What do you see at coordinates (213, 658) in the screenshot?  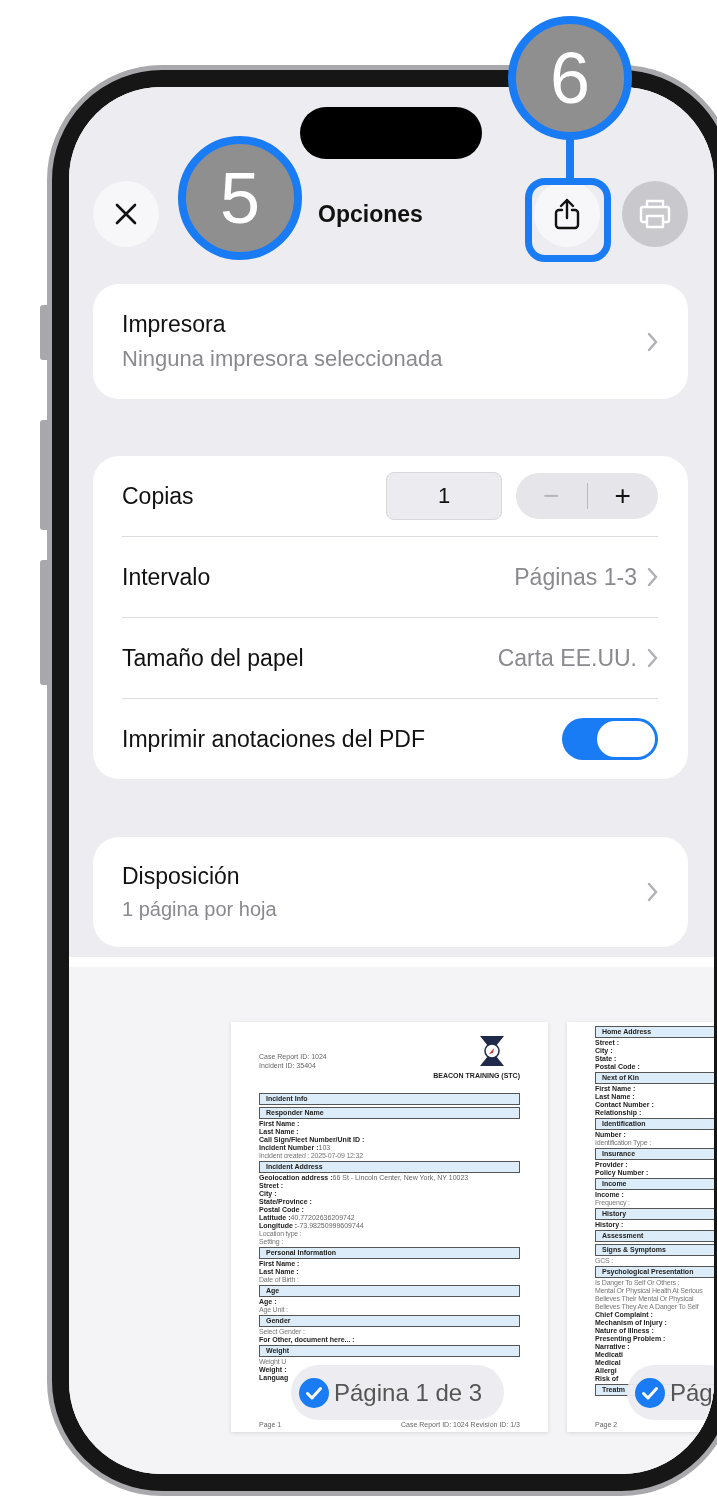 I see `setting-label: Tamaño del papel` at bounding box center [213, 658].